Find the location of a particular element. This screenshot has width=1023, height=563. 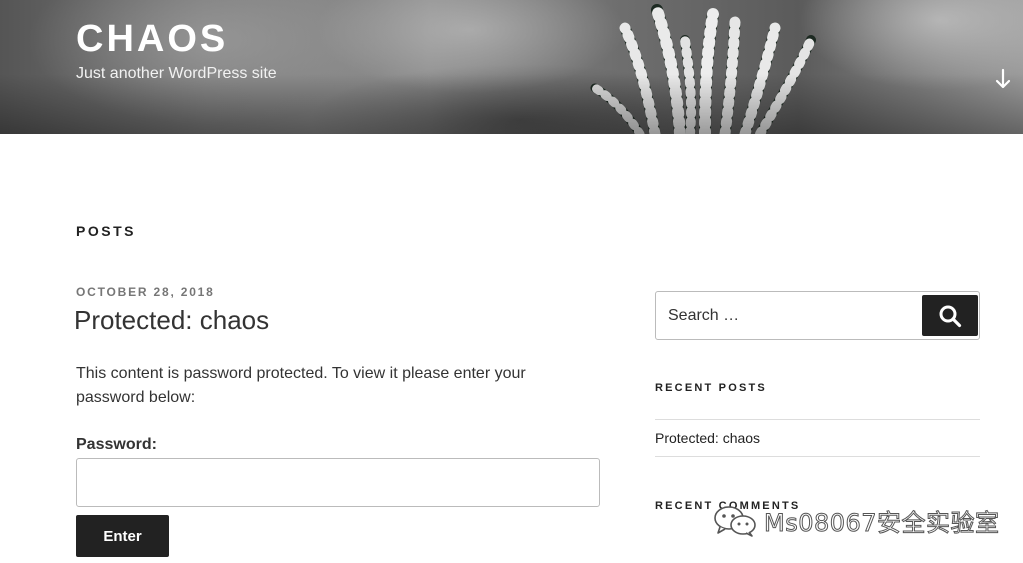

search-button is located at coordinates (950, 315).